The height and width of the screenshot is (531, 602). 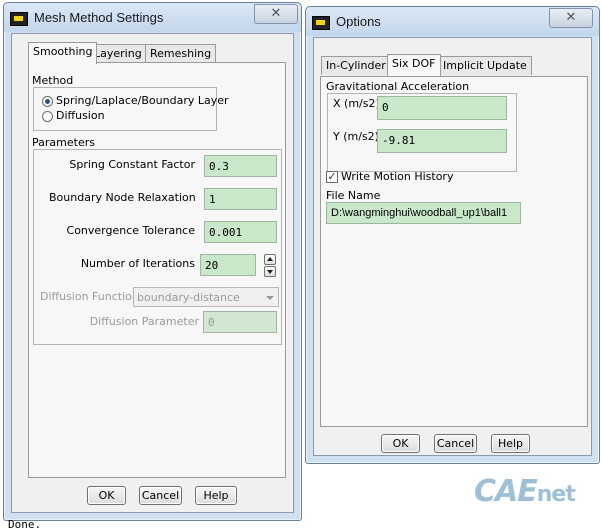 I want to click on tab-in-cylinder: In-Cylinder, so click(x=356, y=65).